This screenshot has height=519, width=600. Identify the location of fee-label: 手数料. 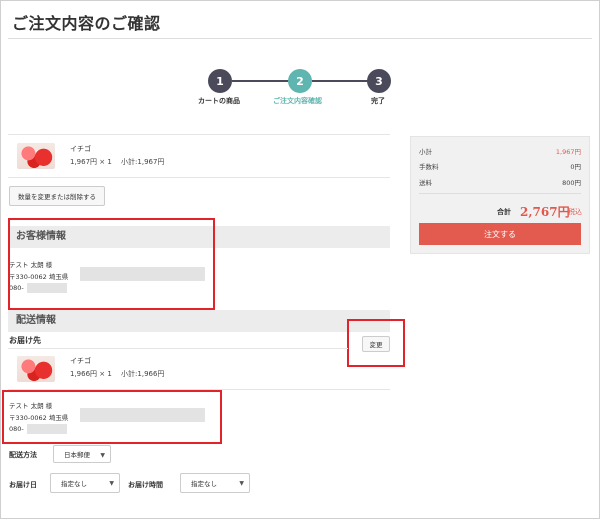
(429, 167).